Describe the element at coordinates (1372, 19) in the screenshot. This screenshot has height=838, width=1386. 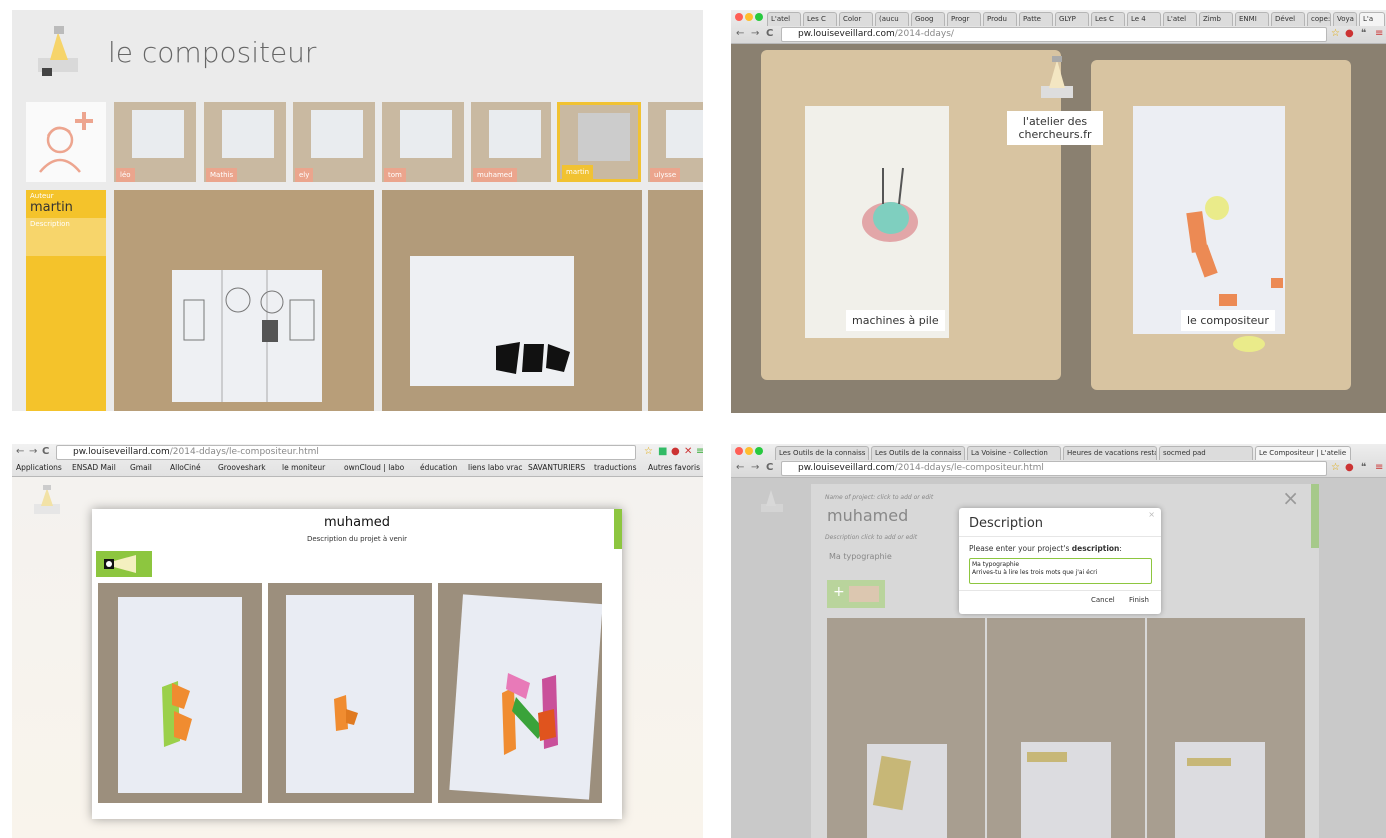
I see `browser-tab-active: L'a` at that location.